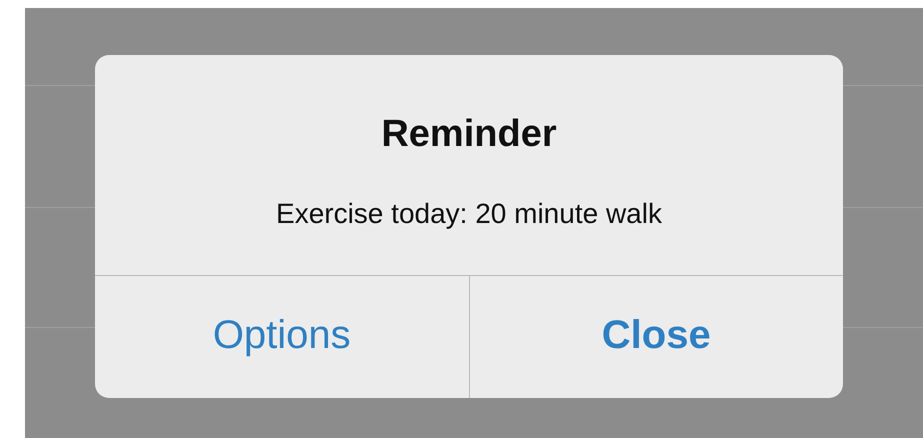 This screenshot has height=438, width=923. What do you see at coordinates (469, 134) in the screenshot?
I see `alert-title: Reminder` at bounding box center [469, 134].